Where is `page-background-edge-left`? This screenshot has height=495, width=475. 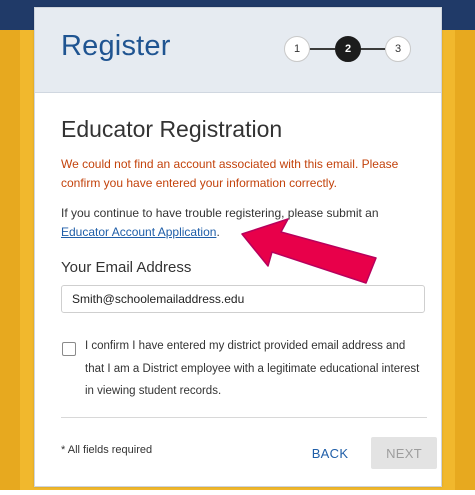 page-background-edge-left is located at coordinates (10, 260).